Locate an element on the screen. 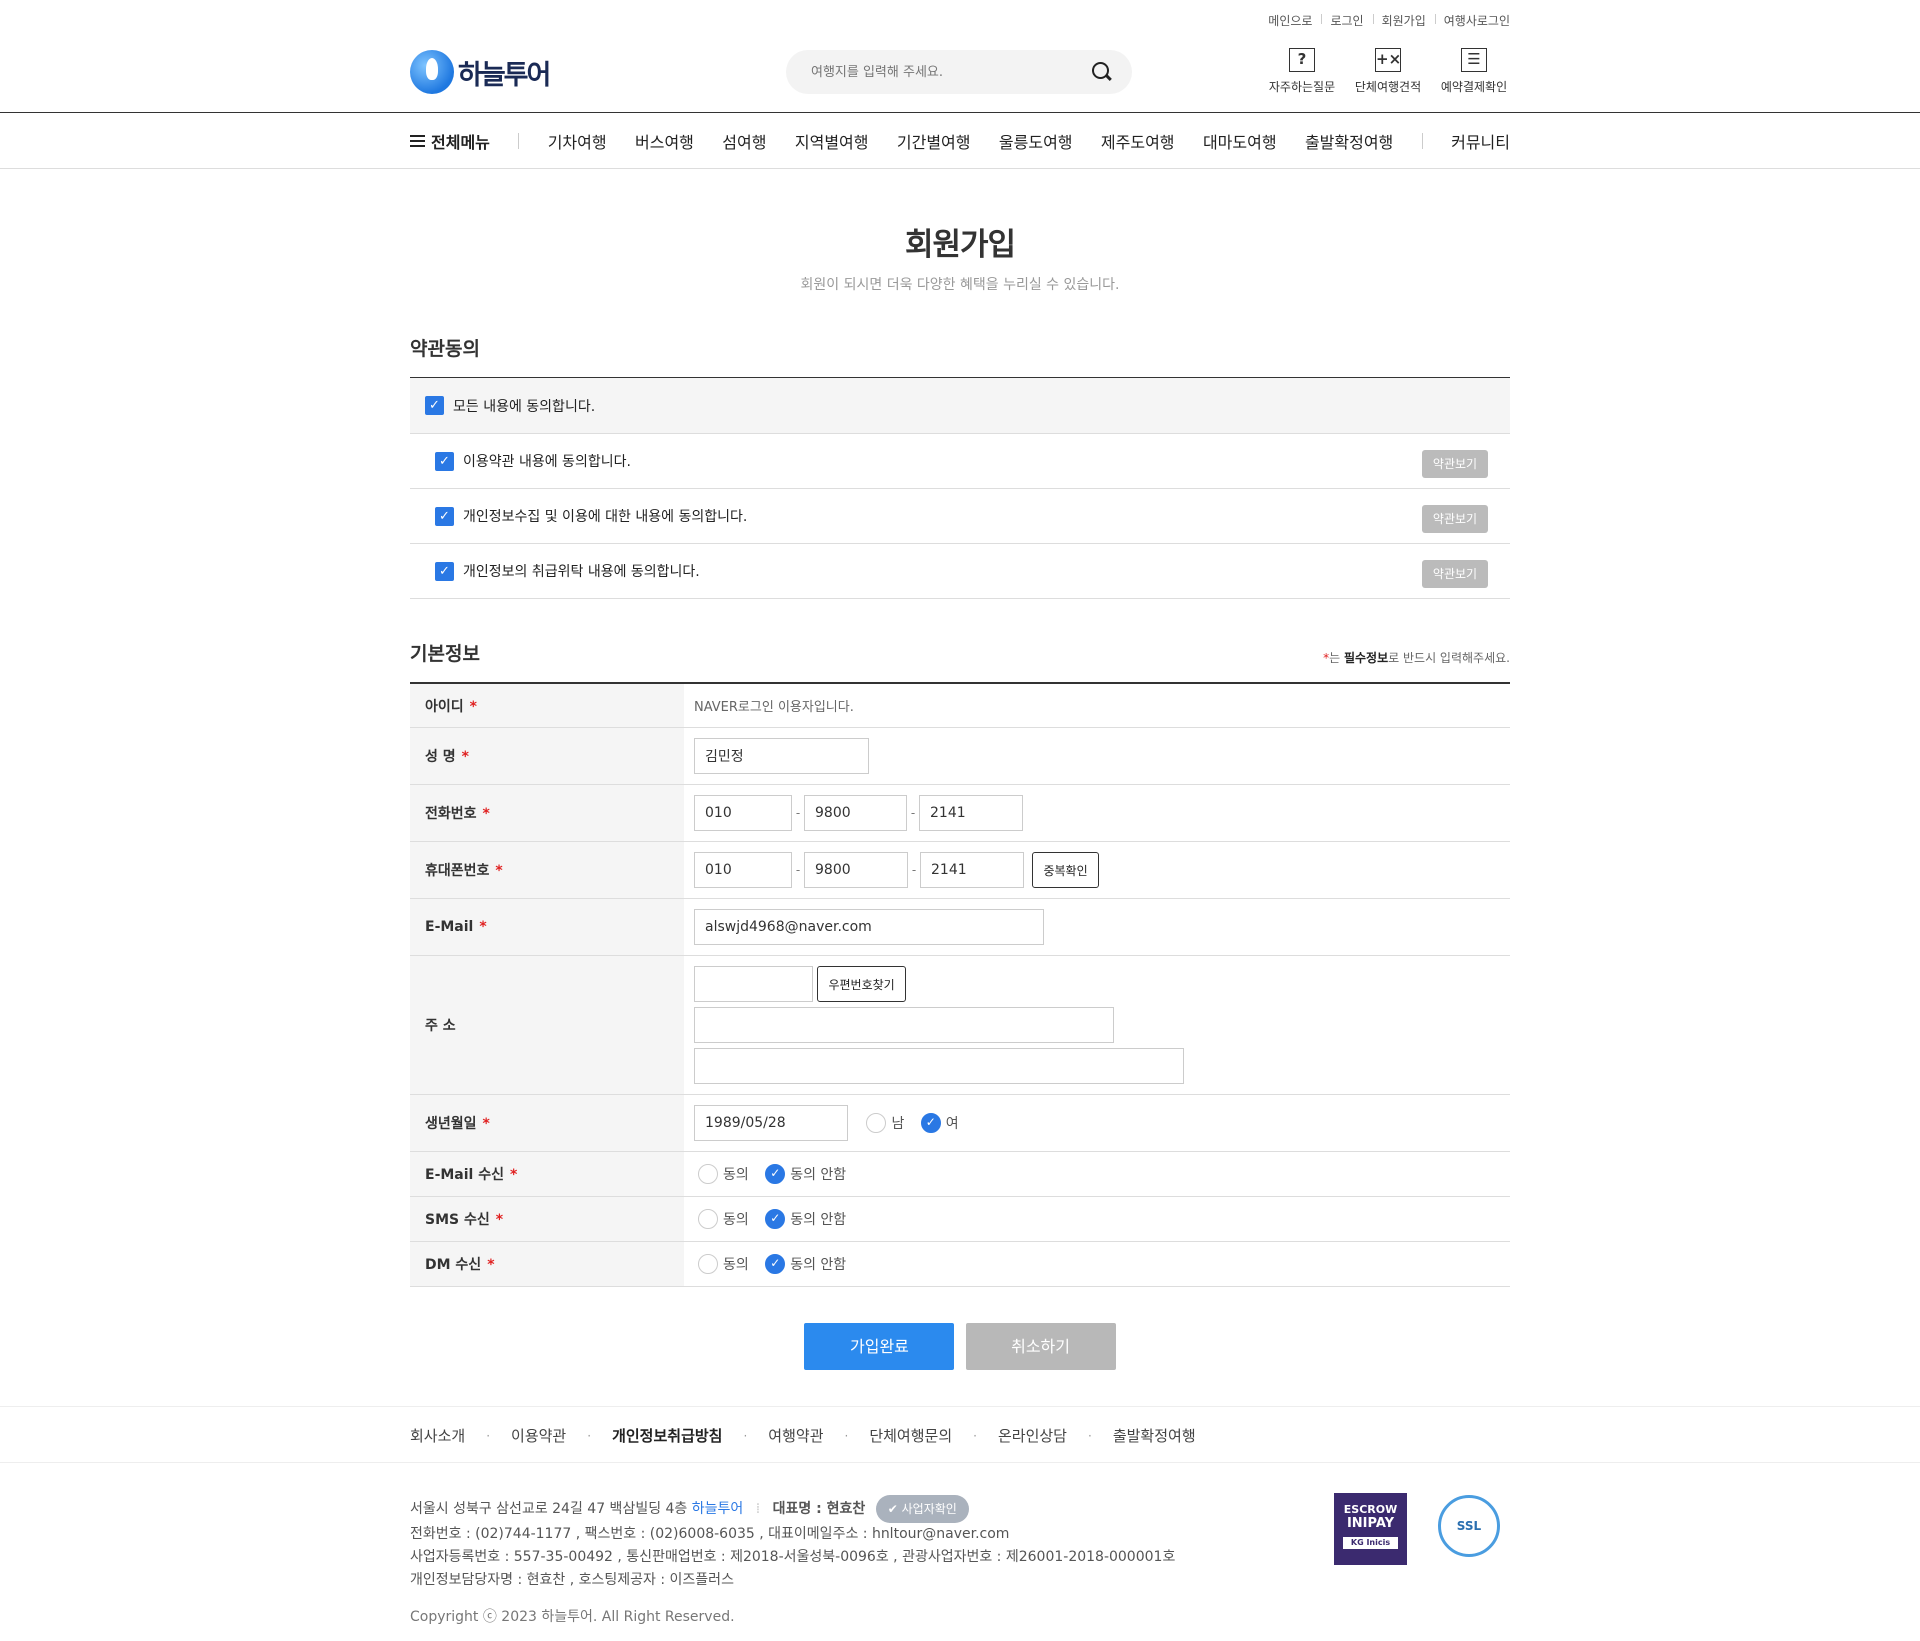  top-links: 메인으로 로그인 회원가입 여행사로그인 is located at coordinates (1384, 20).